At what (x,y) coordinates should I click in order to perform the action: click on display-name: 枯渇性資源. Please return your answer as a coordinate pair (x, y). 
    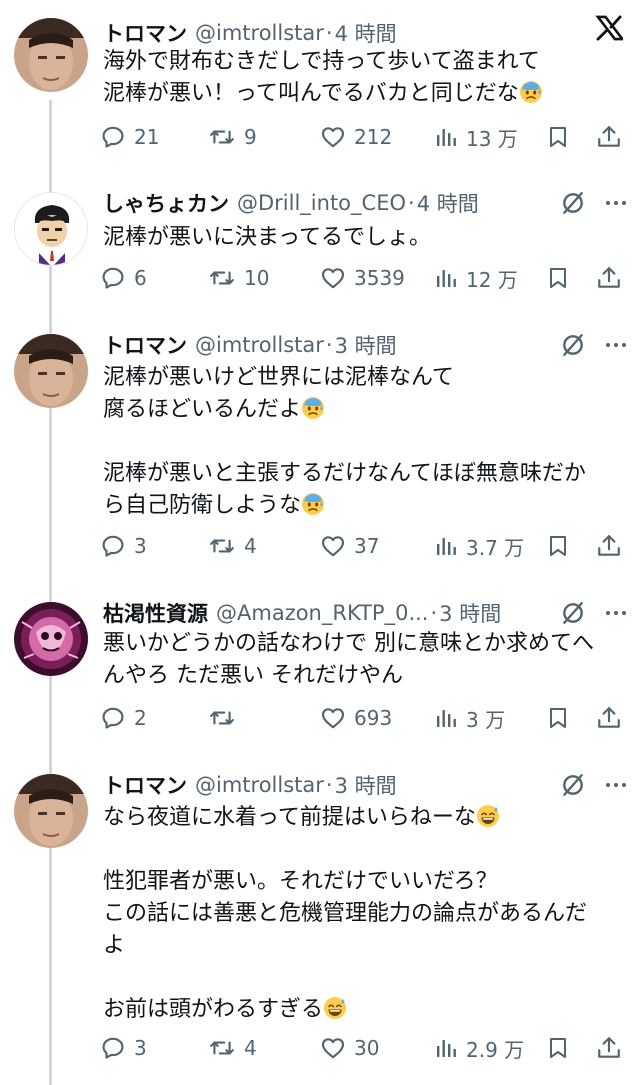
    Looking at the image, I should click on (155, 613).